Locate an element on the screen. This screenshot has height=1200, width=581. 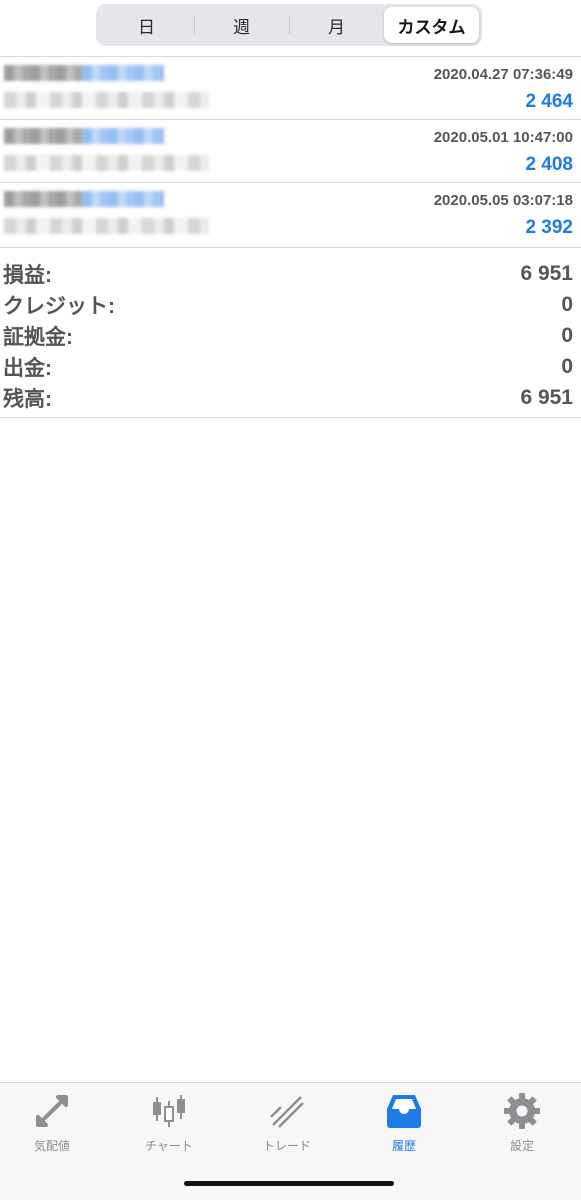
summary-row-withdrawal: 出金: 0 is located at coordinates (290, 366).